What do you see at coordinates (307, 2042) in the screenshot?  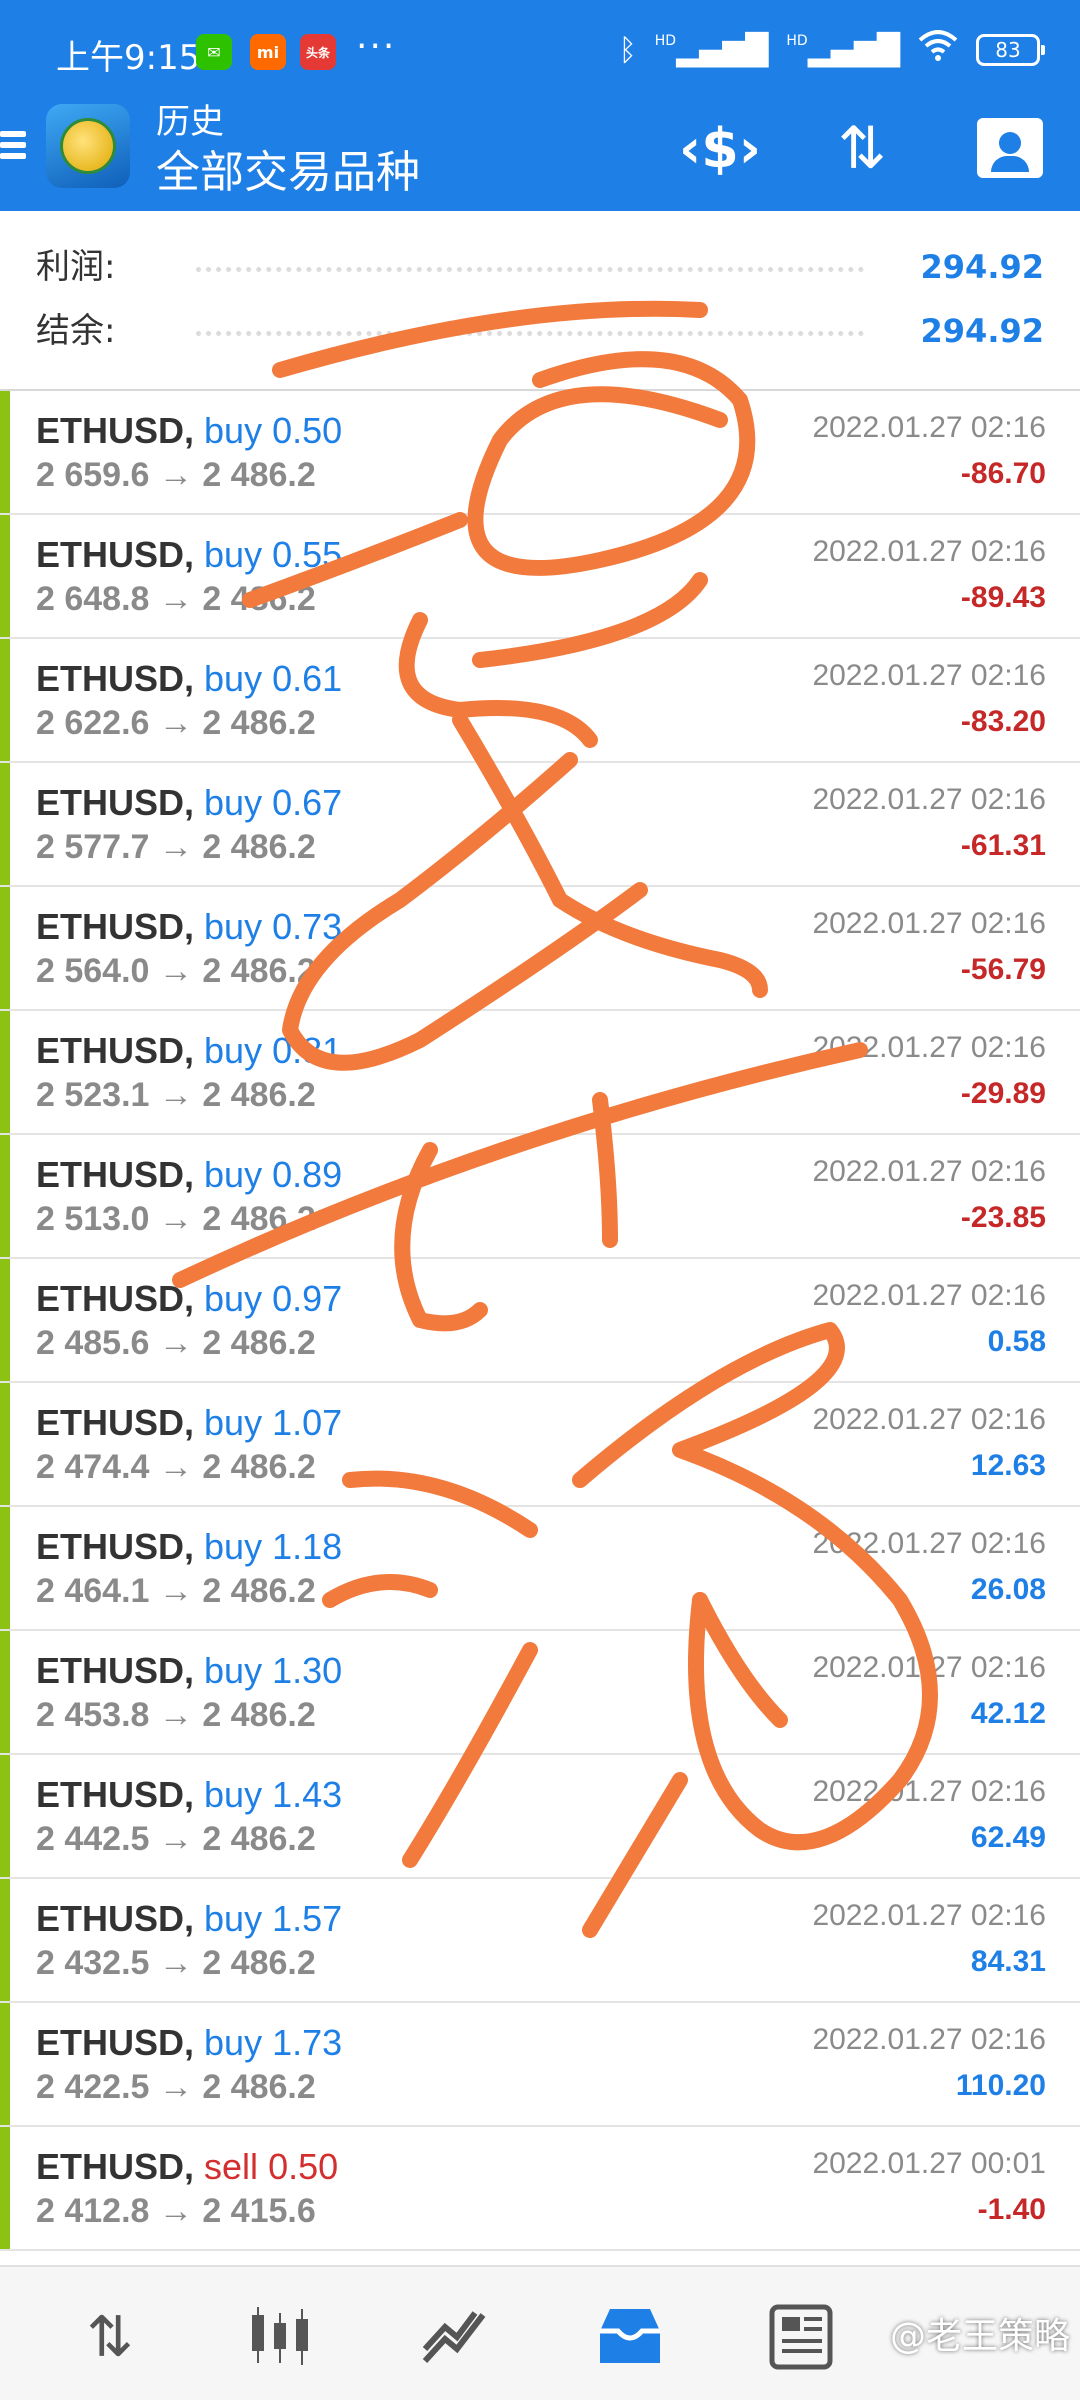 I see `trade-volume: 1.73` at bounding box center [307, 2042].